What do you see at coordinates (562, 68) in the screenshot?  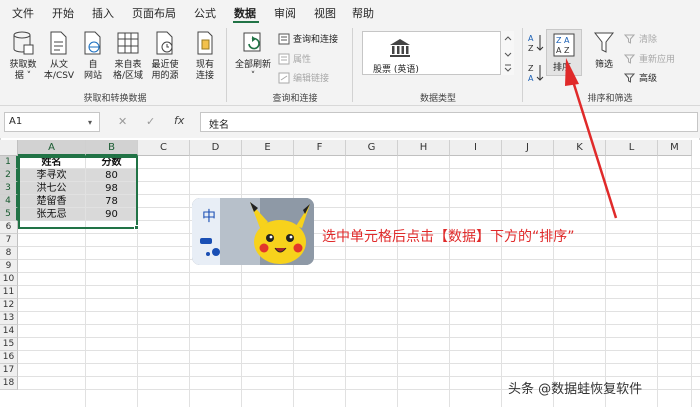 I see `sort-label: 排序` at bounding box center [562, 68].